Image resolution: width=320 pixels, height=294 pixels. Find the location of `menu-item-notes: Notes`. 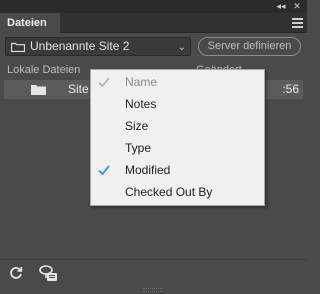

menu-item-notes: Notes is located at coordinates (177, 104).